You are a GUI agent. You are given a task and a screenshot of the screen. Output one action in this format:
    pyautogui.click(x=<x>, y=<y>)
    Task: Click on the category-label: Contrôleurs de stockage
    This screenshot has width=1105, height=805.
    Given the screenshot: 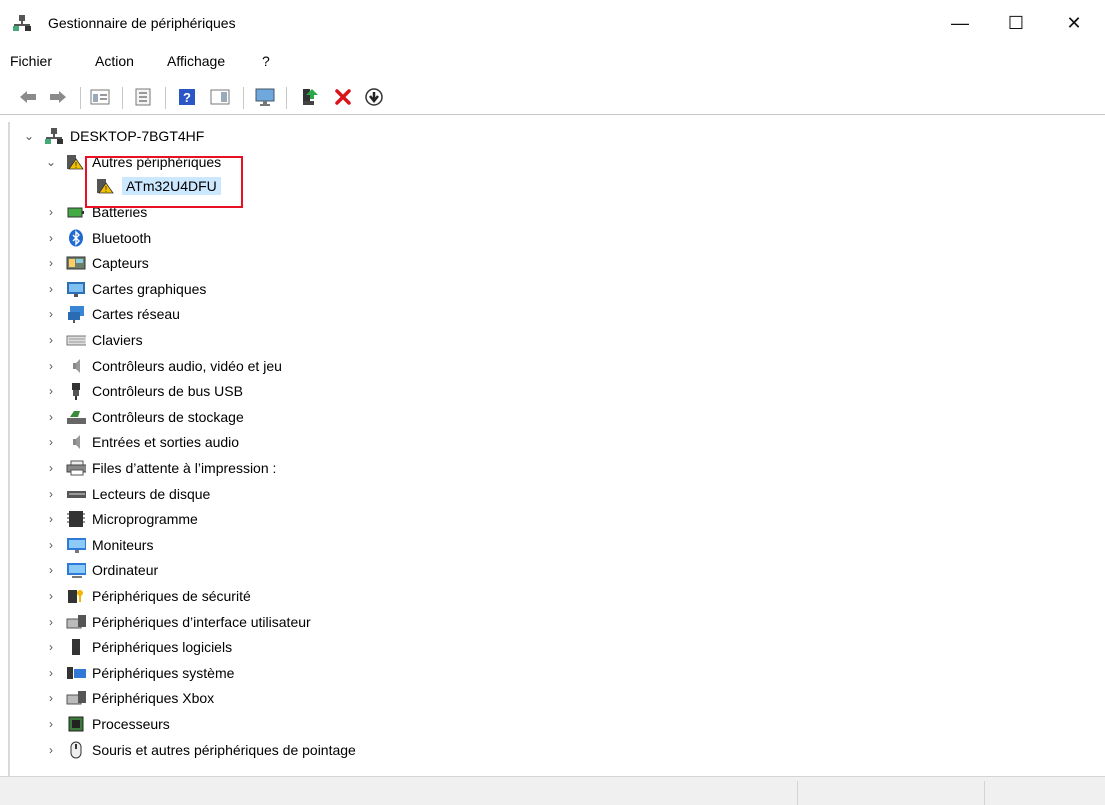 What is the action you would take?
    pyautogui.click(x=168, y=416)
    